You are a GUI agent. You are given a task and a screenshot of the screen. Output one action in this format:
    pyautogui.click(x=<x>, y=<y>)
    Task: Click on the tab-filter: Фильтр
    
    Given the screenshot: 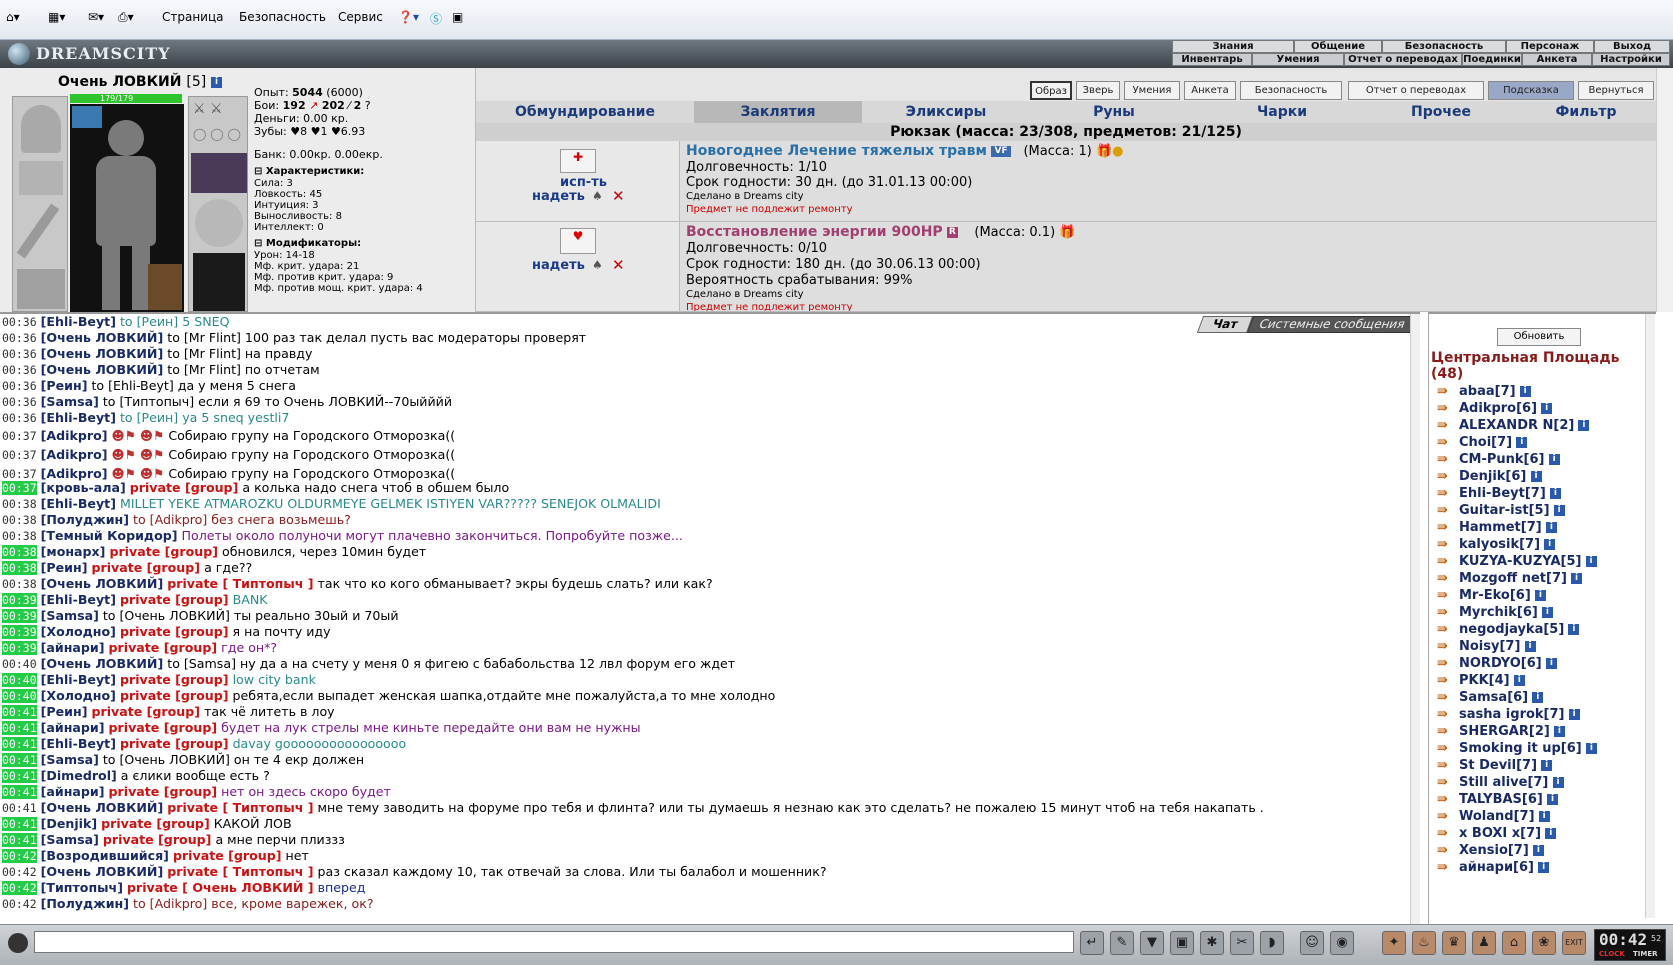 What is the action you would take?
    pyautogui.click(x=1586, y=112)
    